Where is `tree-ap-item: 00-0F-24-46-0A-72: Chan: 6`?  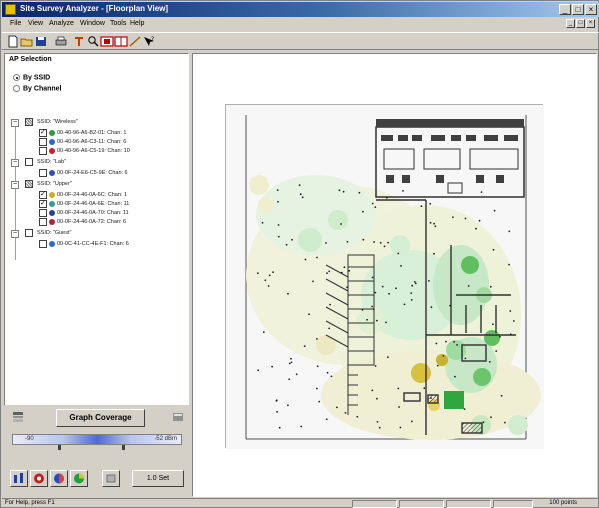
tree-ap-item: 00-0F-24-46-0A-72: Chan: 6 is located at coordinates (82, 222).